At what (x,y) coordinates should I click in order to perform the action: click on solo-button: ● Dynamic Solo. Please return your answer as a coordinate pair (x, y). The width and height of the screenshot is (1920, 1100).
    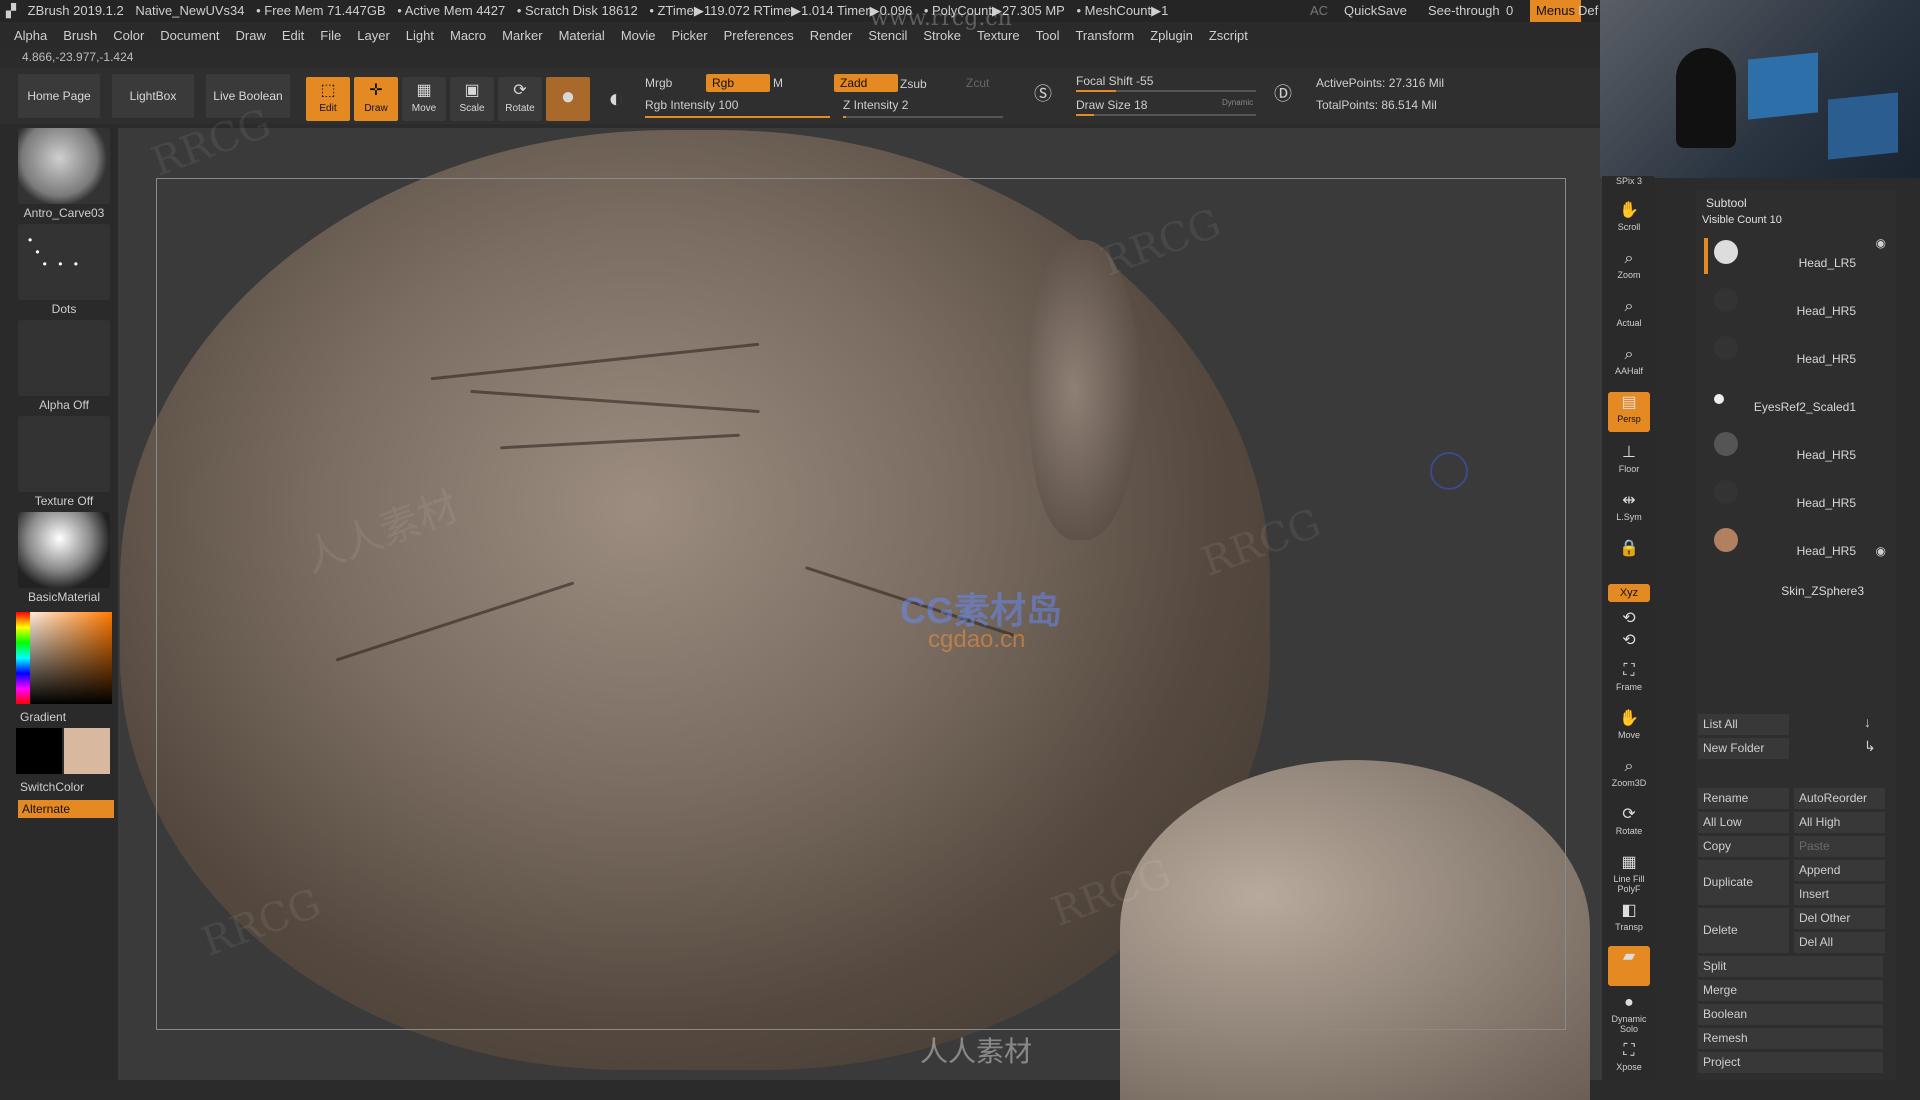
    Looking at the image, I should click on (1629, 1013).